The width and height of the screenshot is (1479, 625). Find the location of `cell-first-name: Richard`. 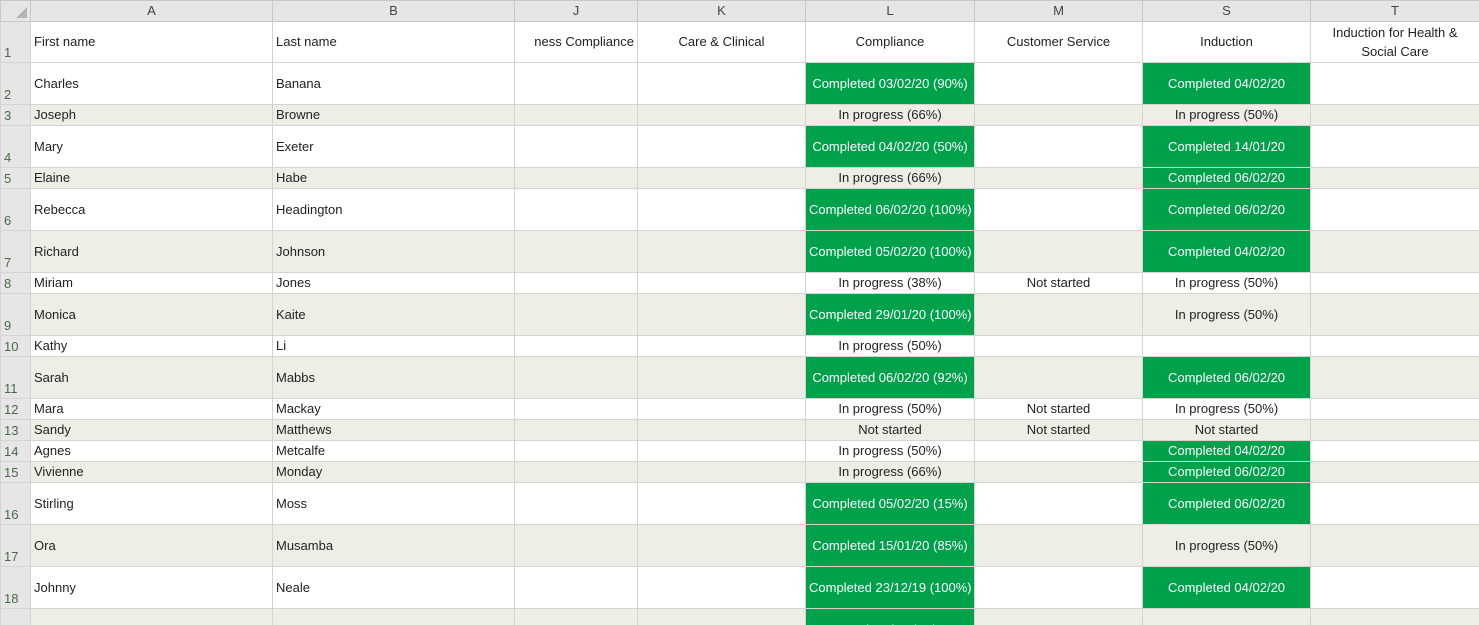

cell-first-name: Richard is located at coordinates (151, 251).